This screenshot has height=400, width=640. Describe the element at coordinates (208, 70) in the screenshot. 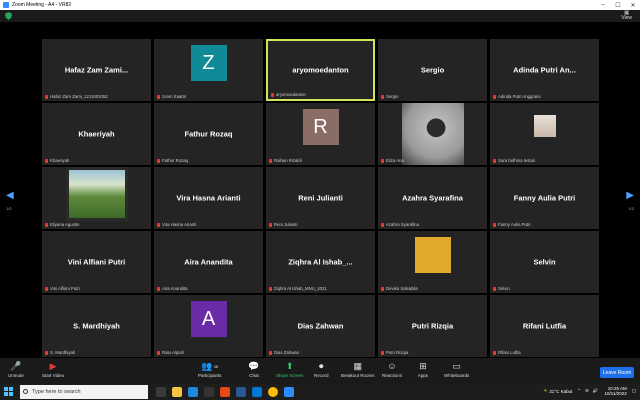

I see `participant-tile: Zzoom Eaa04` at that location.